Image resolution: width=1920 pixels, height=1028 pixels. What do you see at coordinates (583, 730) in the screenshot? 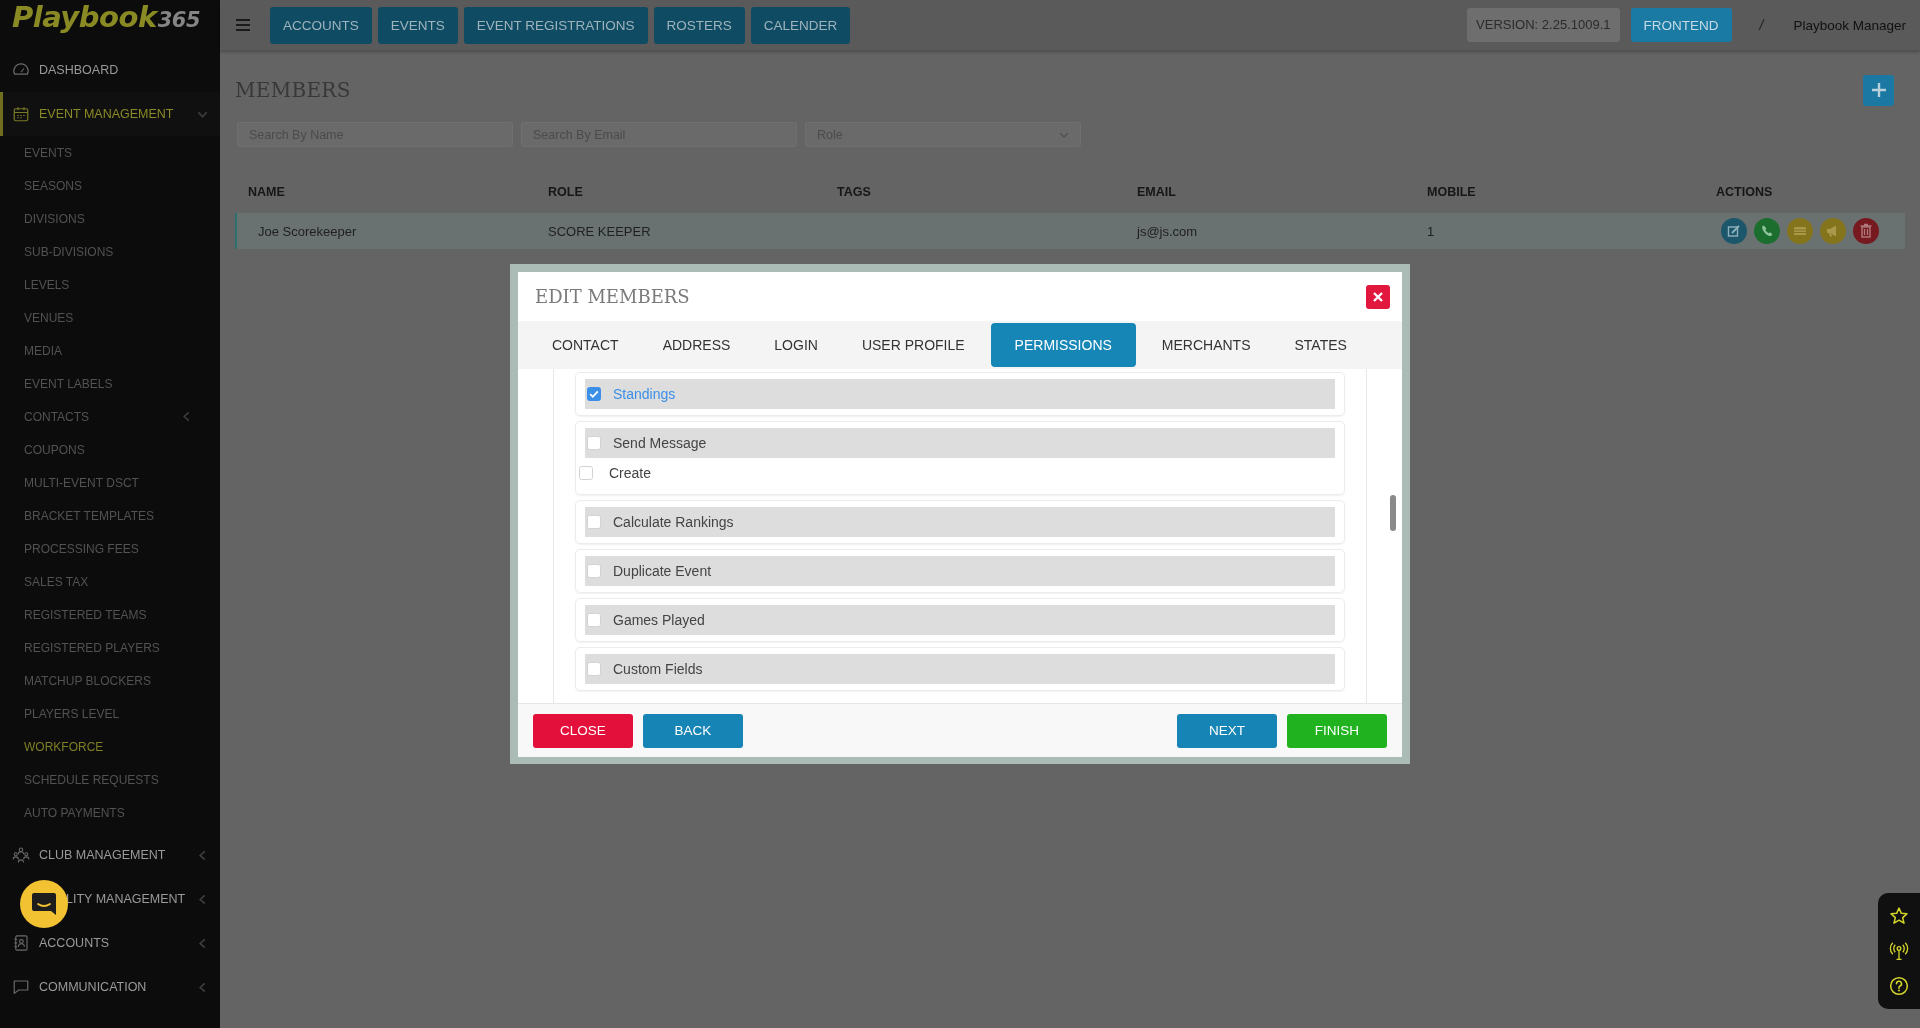
I see `close-button: CLOSE` at bounding box center [583, 730].